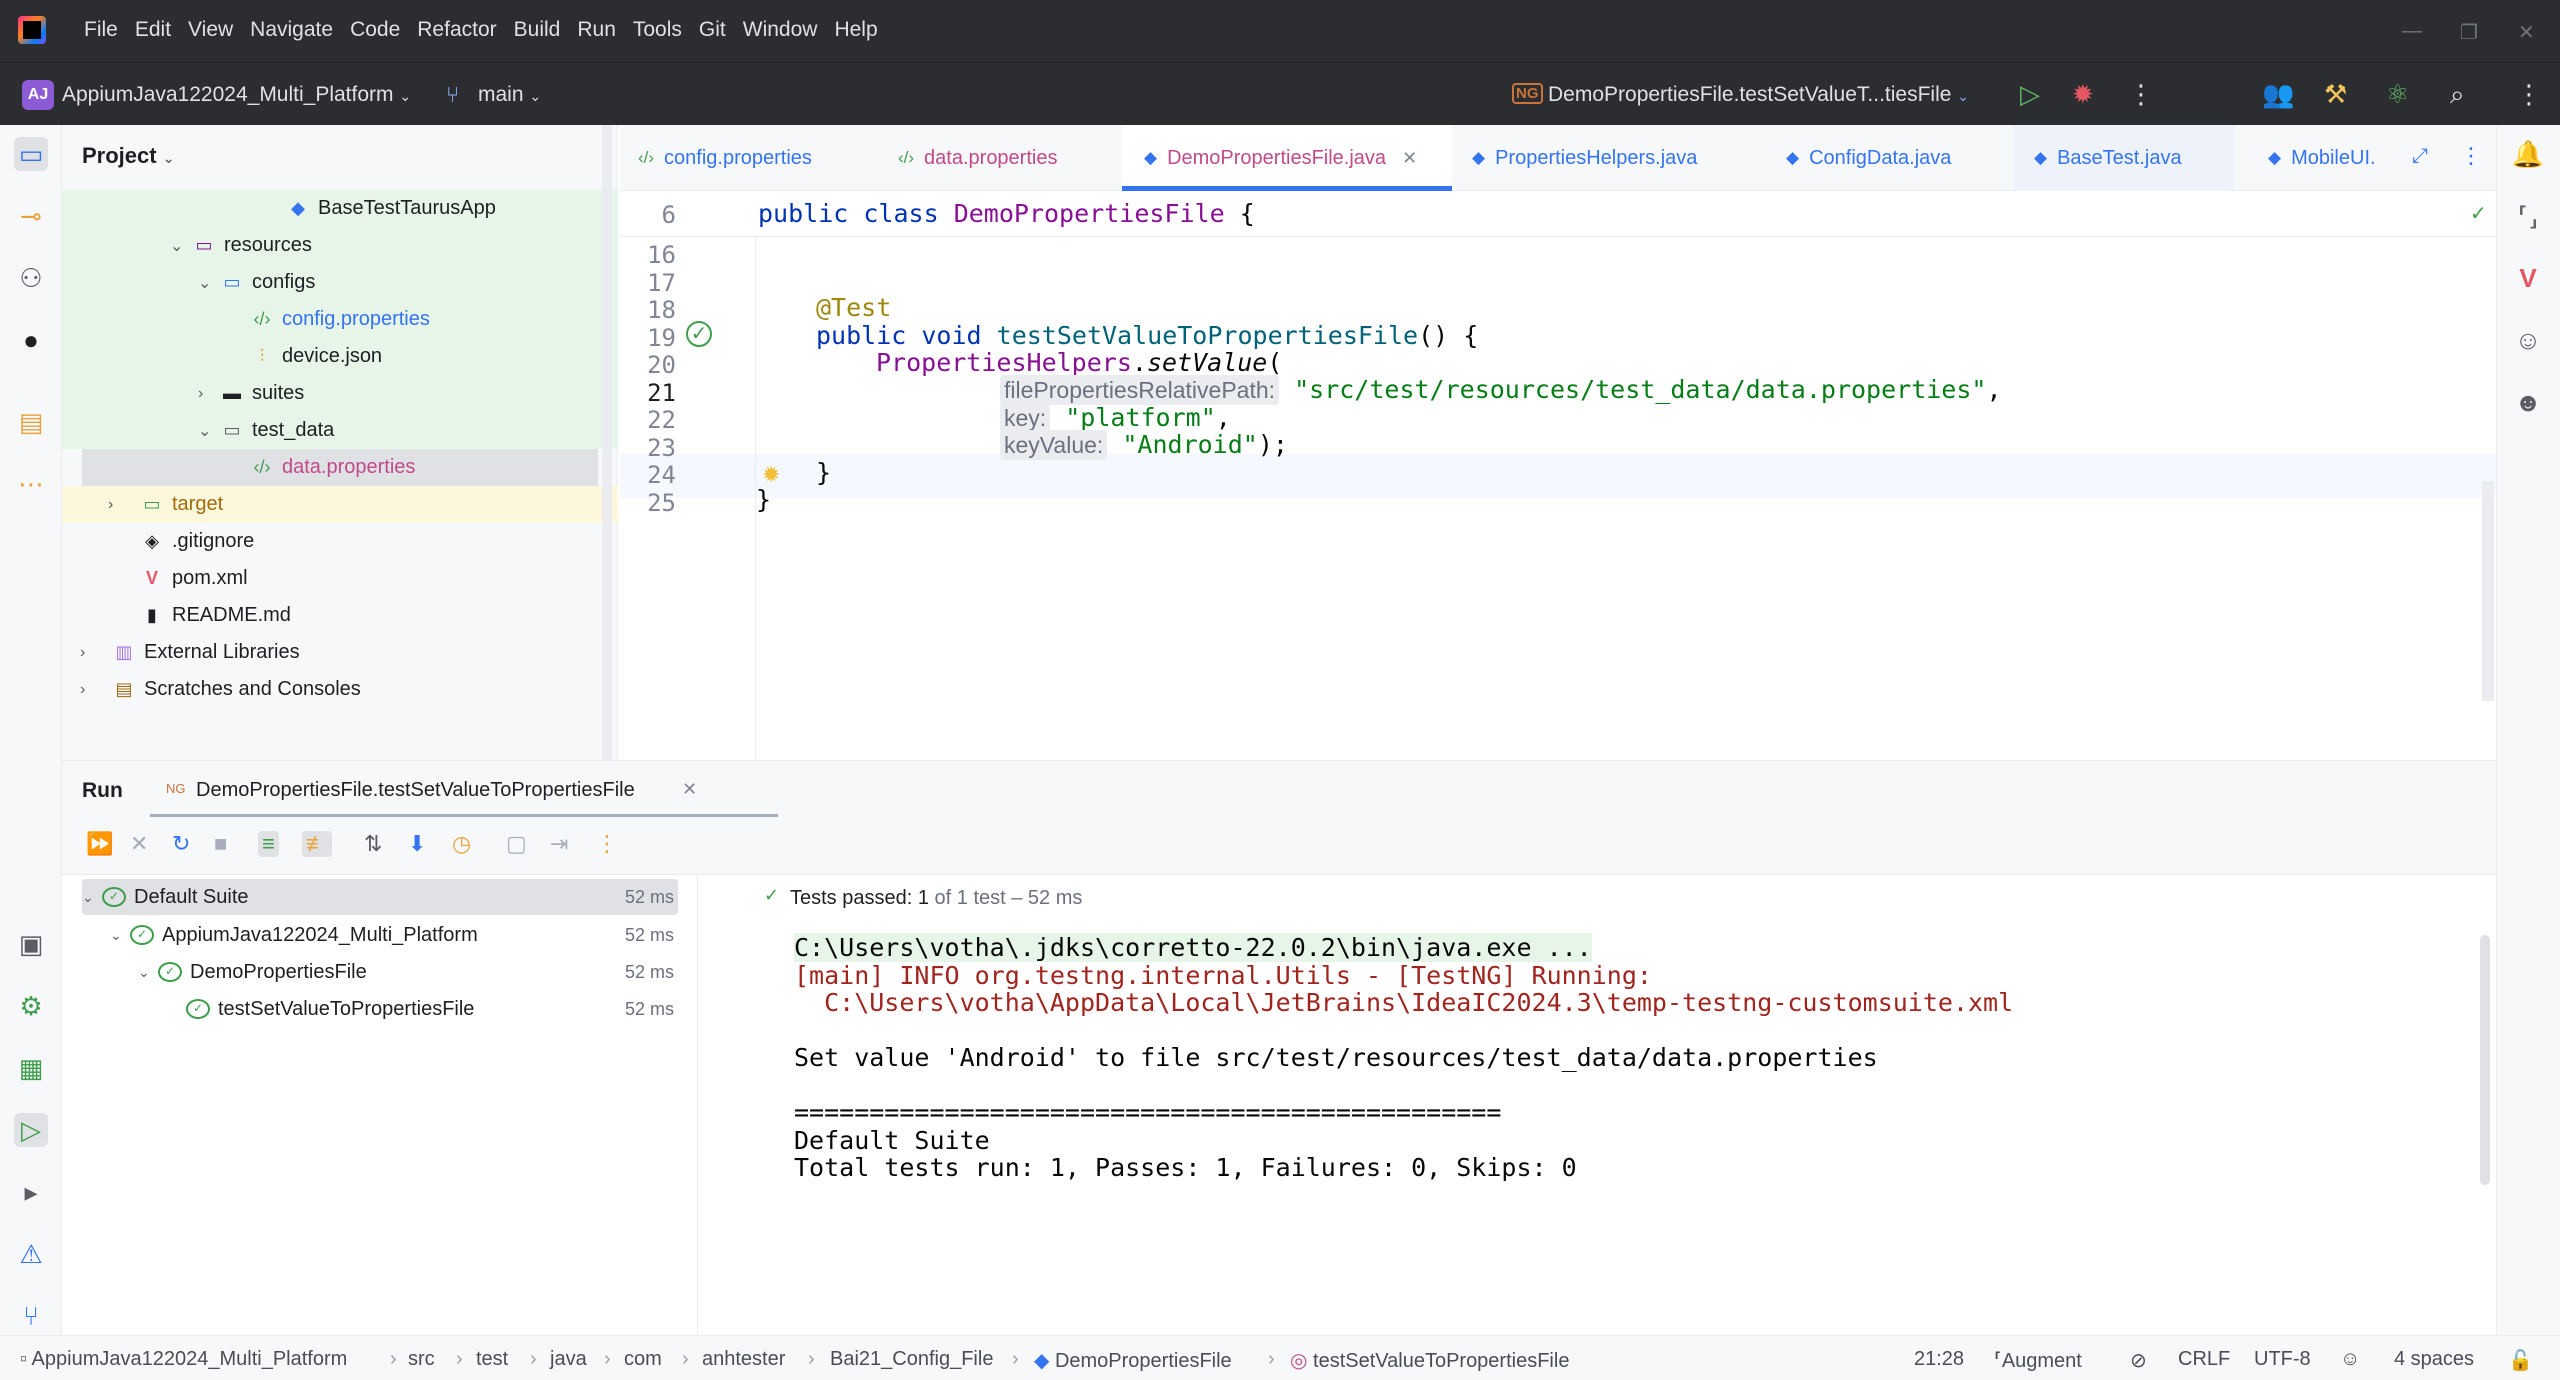  Describe the element at coordinates (38, 95) in the screenshot. I see `project-avatar: AJ` at that location.